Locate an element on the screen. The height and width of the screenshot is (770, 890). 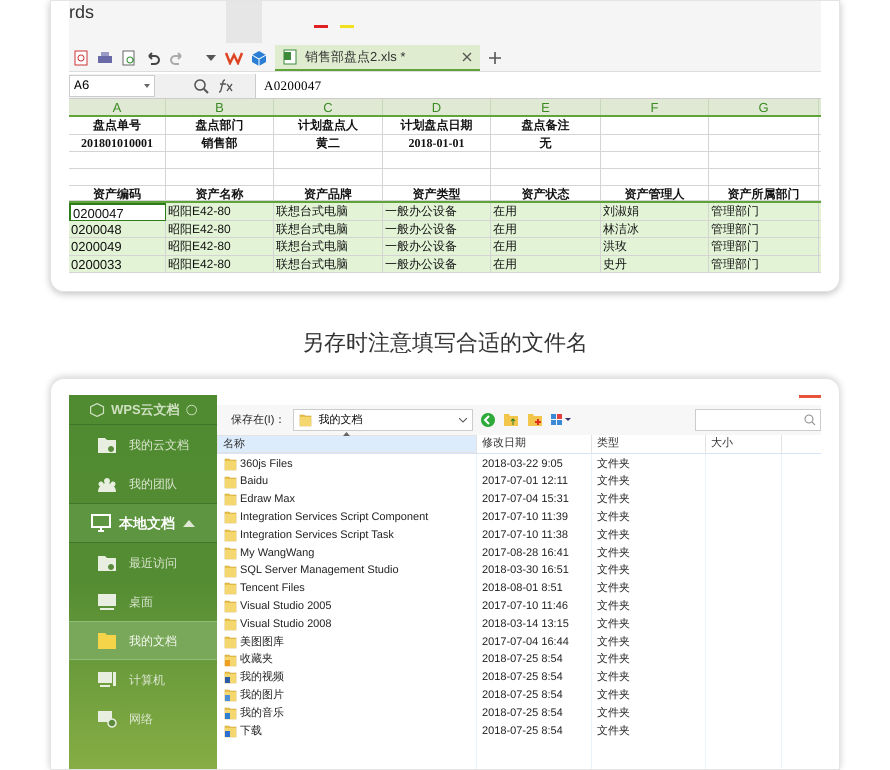
column-header: 名称 is located at coordinates (347, 444).